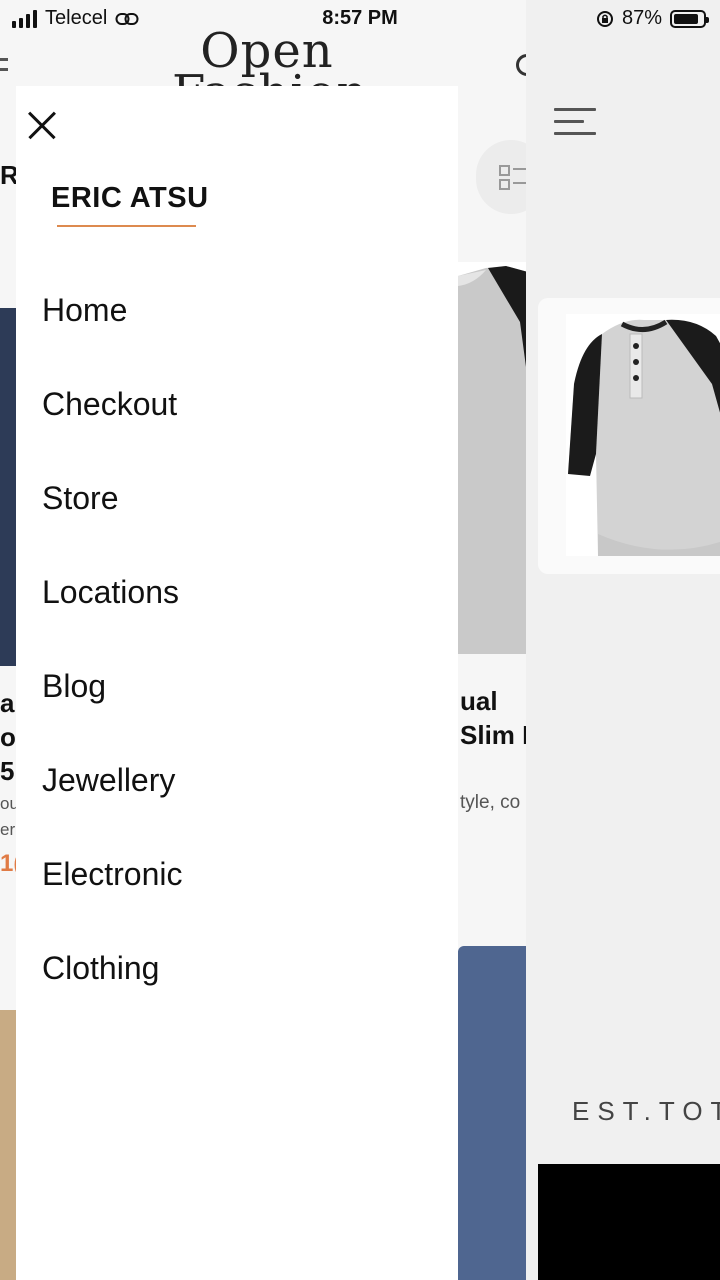  I want to click on status-bar: Telecel 8:57 PM 87%, so click(360, 18).